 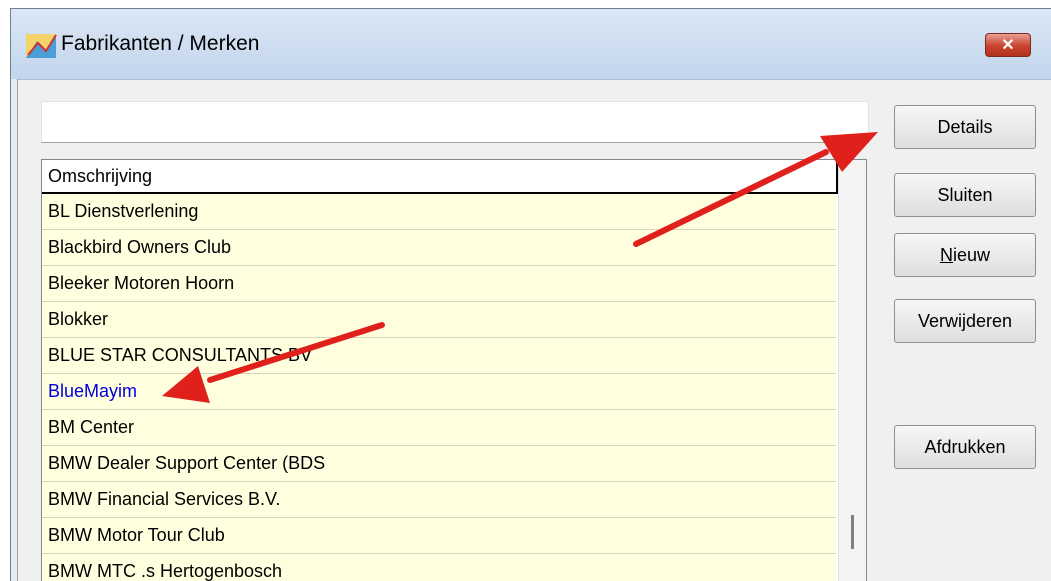 What do you see at coordinates (852, 370) in the screenshot?
I see `vertical-scrollbar` at bounding box center [852, 370].